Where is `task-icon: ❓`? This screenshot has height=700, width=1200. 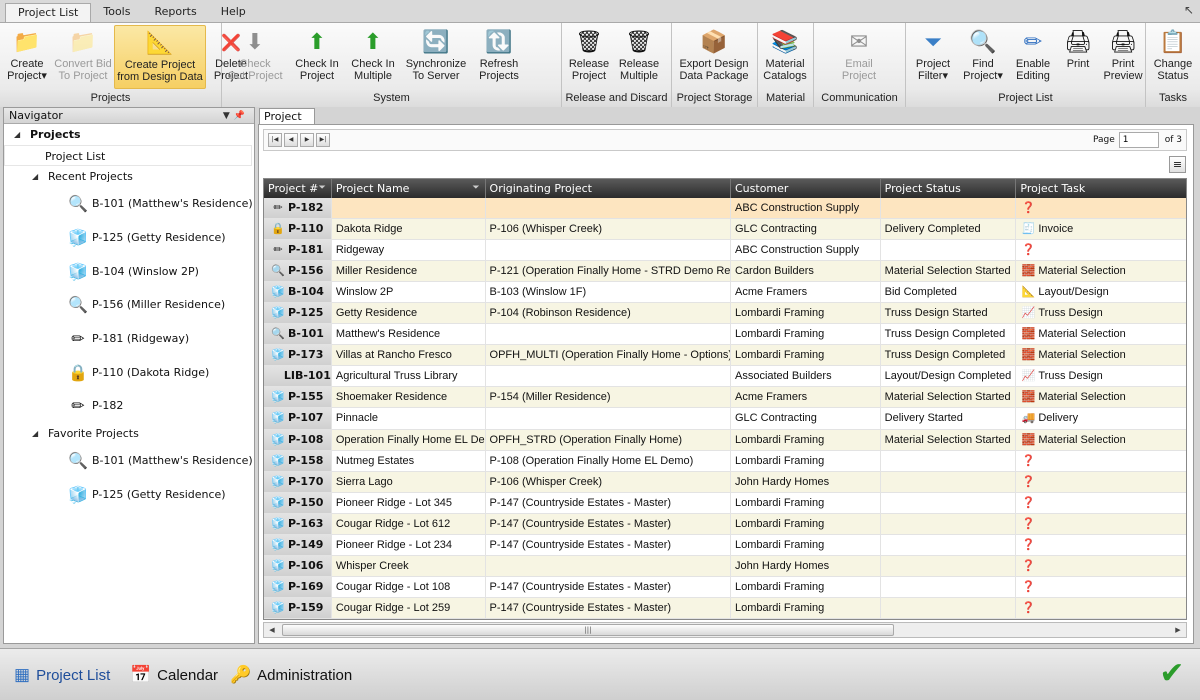
task-icon: ❓ is located at coordinates (1028, 565).